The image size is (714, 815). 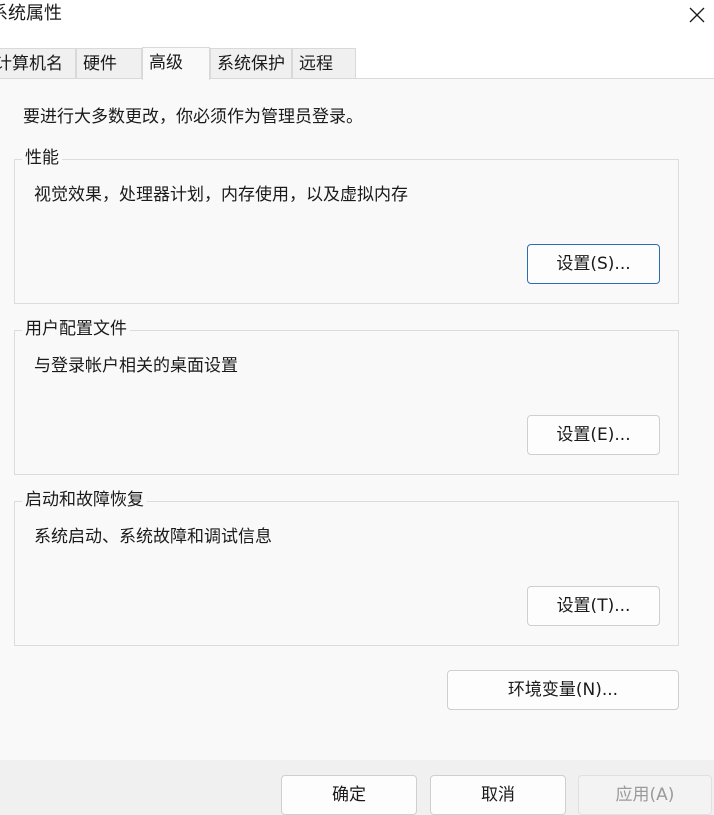 What do you see at coordinates (324, 63) in the screenshot?
I see `tab-remote: 远程` at bounding box center [324, 63].